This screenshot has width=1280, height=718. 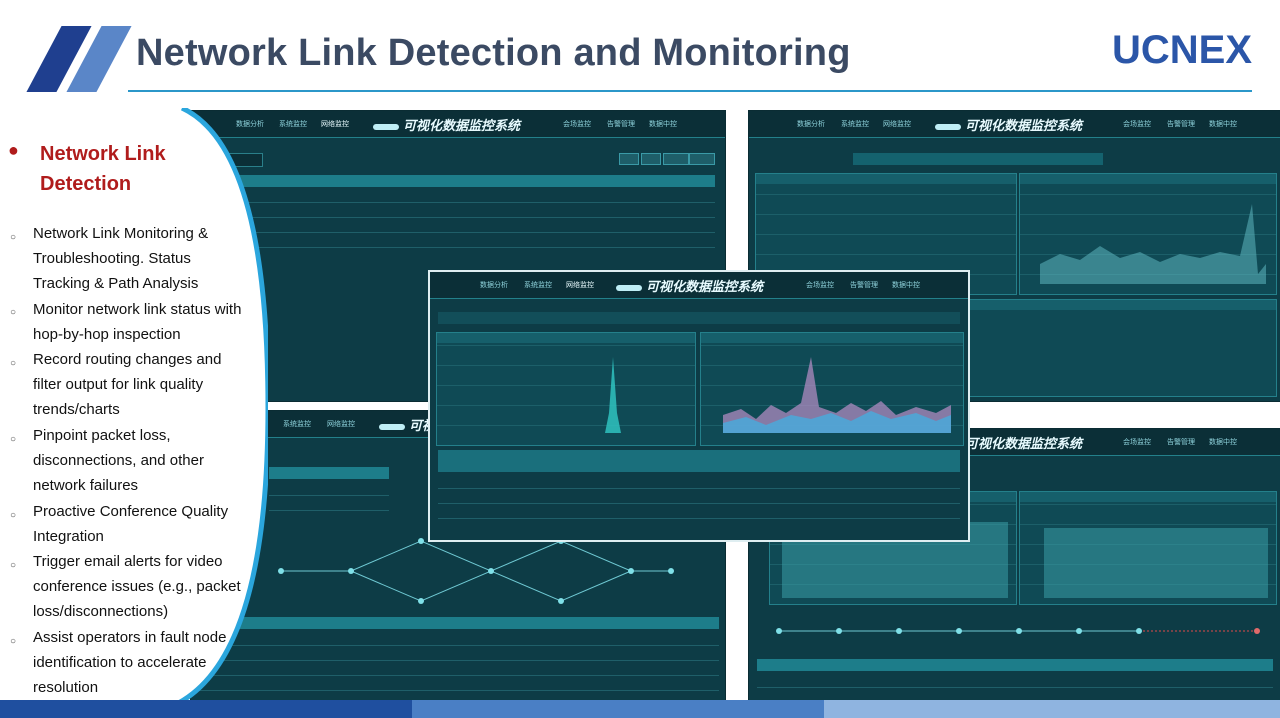 What do you see at coordinates (1182, 50) in the screenshot?
I see `brand-logo: UCNEX` at bounding box center [1182, 50].